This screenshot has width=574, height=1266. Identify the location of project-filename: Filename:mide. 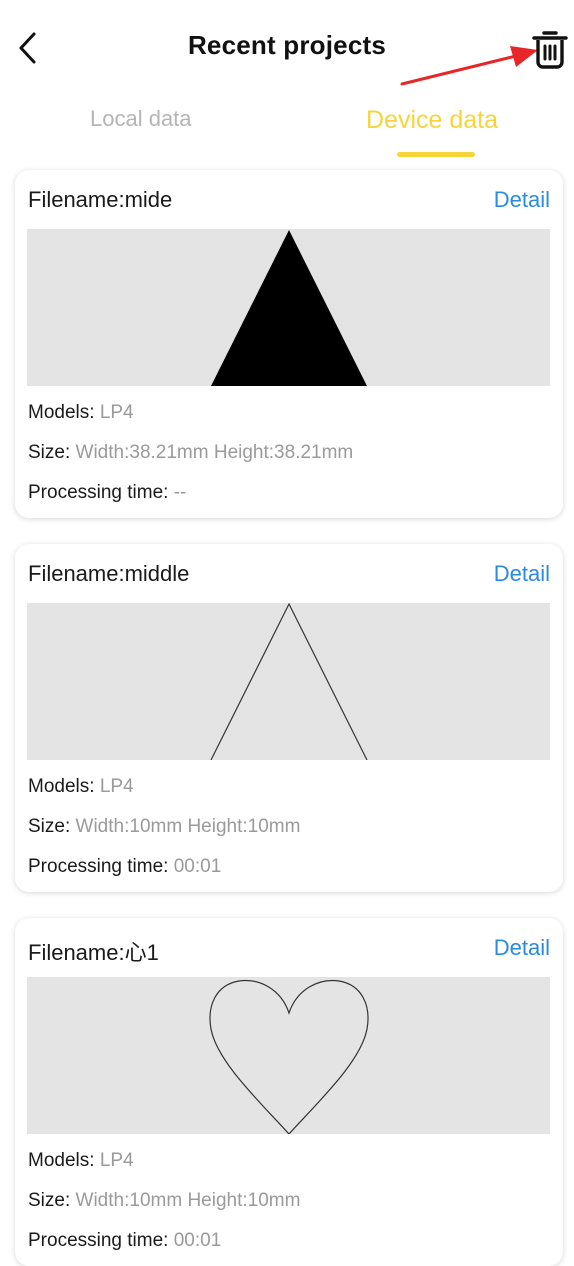
(100, 199).